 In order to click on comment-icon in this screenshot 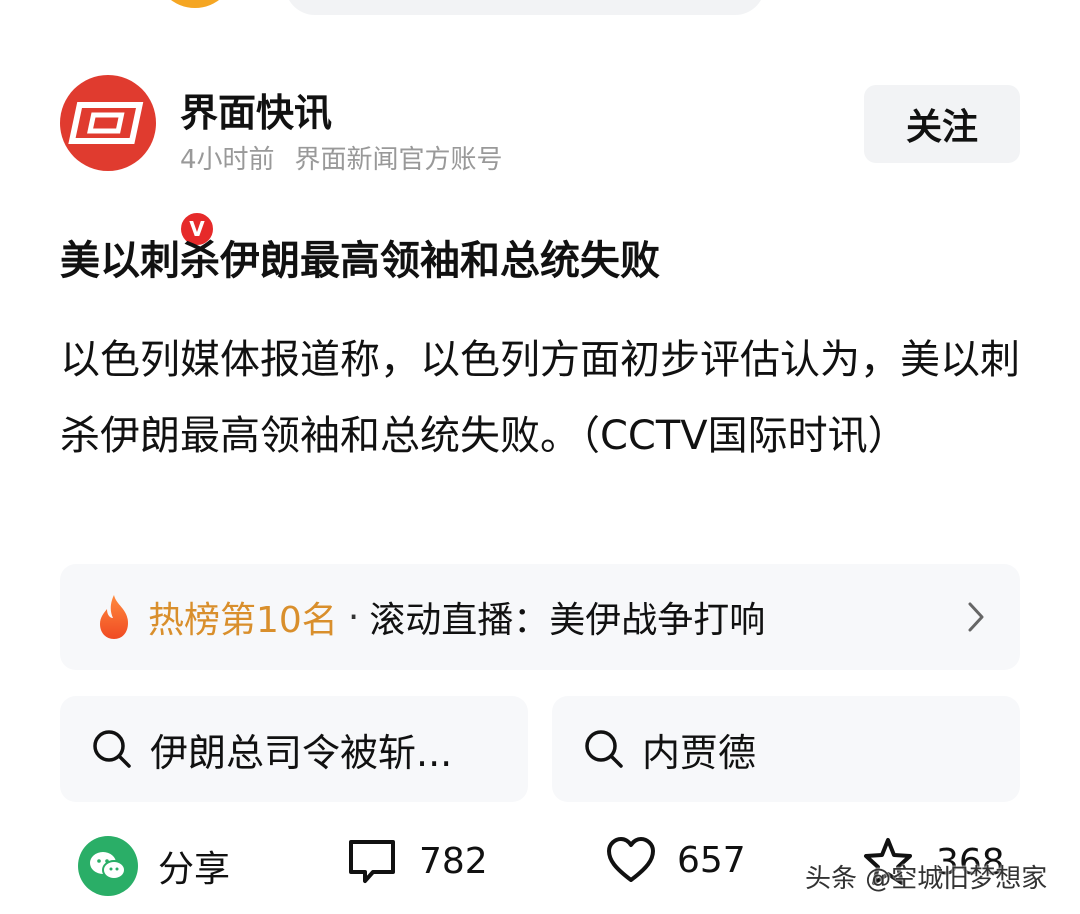, I will do `click(372, 861)`.